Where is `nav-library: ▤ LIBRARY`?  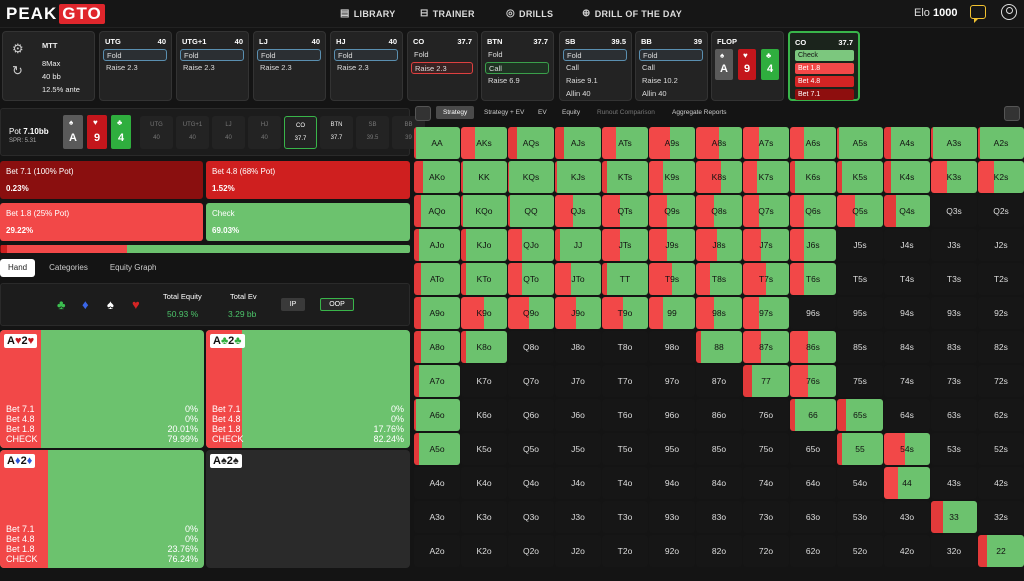 nav-library: ▤ LIBRARY is located at coordinates (368, 13).